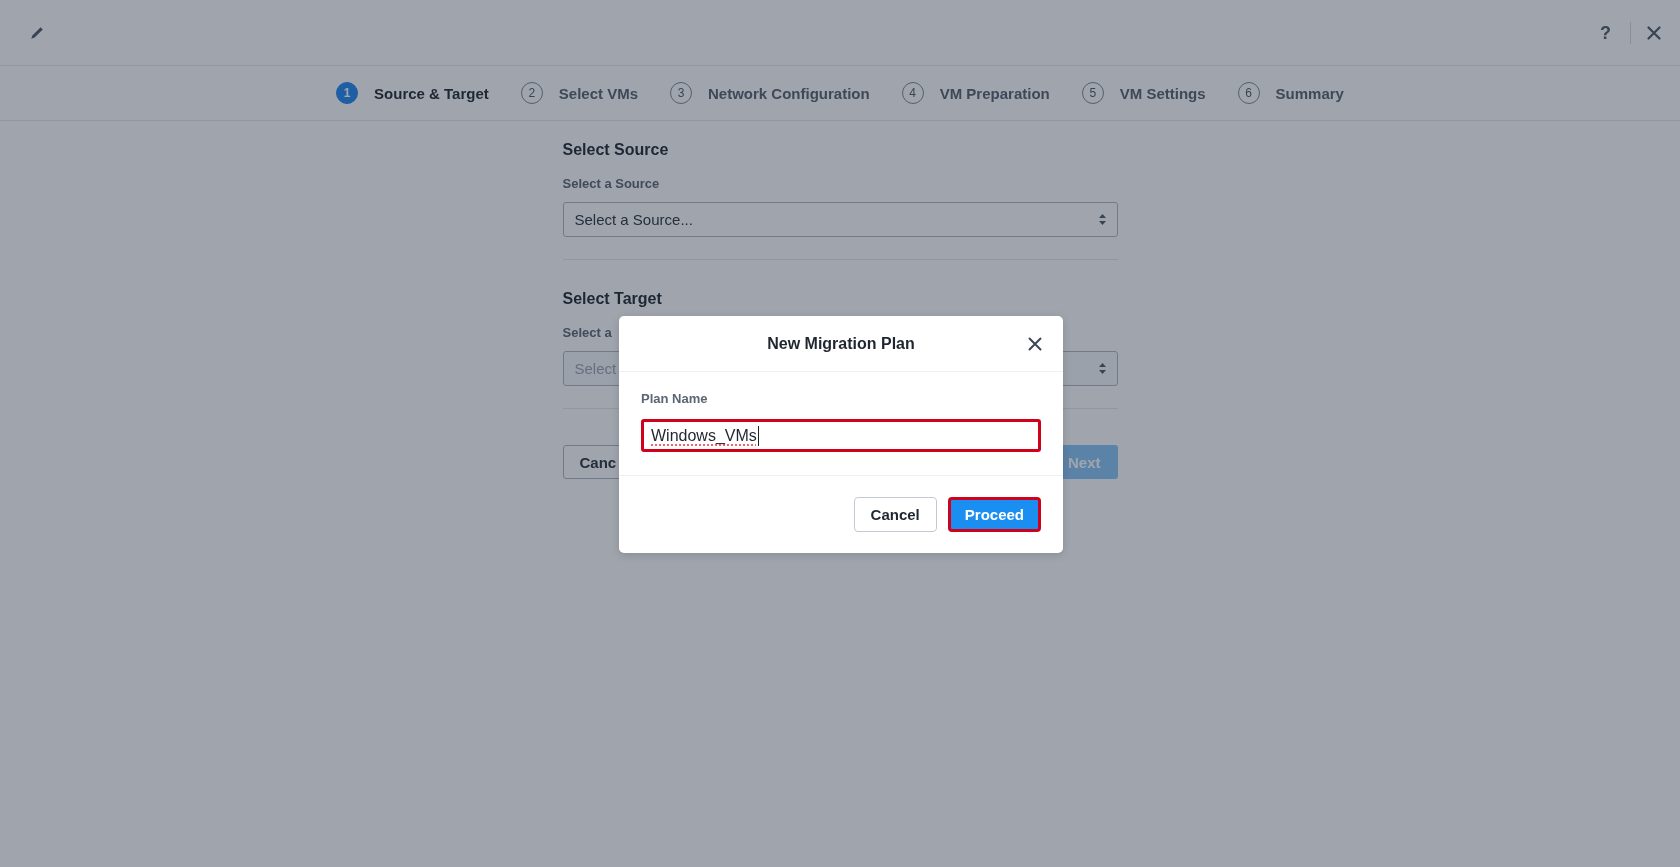 This screenshot has width=1680, height=867. I want to click on help-button: ?, so click(1605, 32).